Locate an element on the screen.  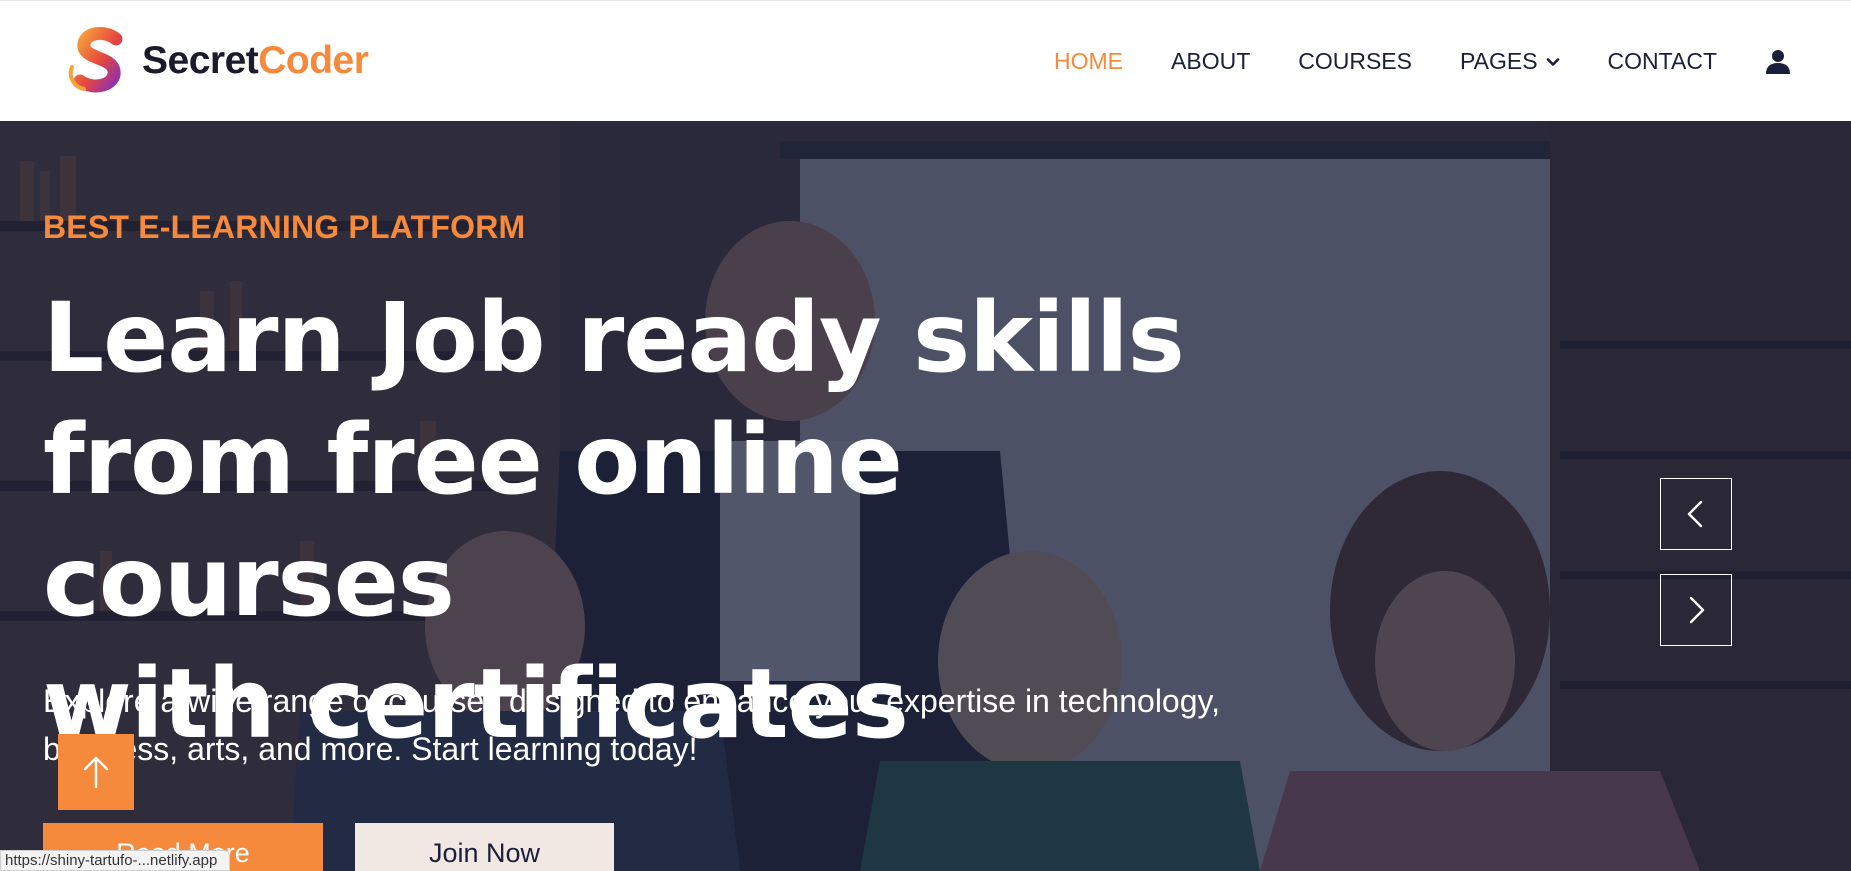
chevron-right-icon is located at coordinates (1697, 610).